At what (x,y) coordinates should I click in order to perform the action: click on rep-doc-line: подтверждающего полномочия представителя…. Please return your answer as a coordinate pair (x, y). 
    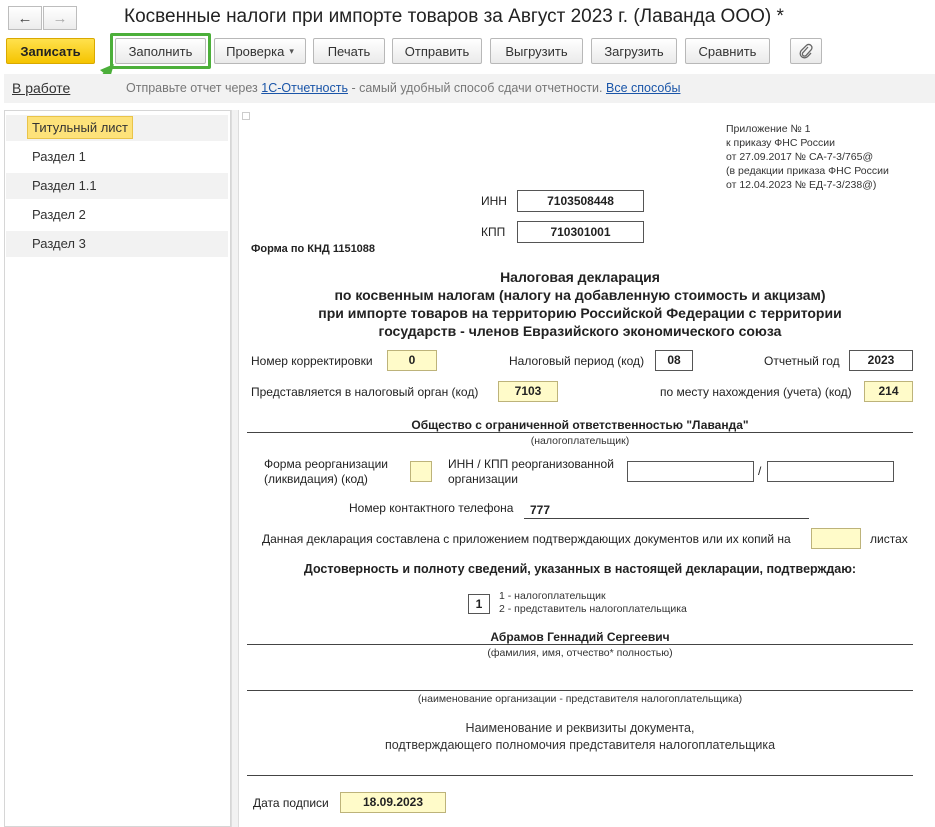
    Looking at the image, I should click on (580, 745).